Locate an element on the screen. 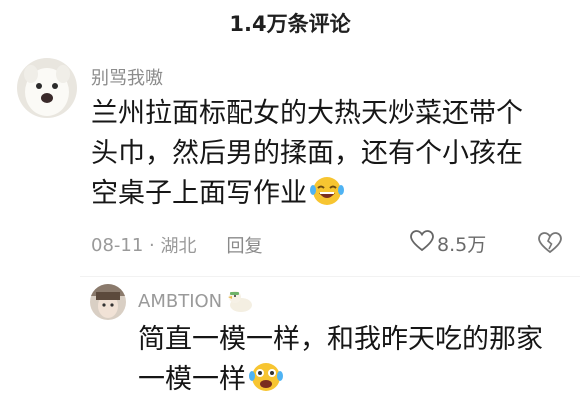 The width and height of the screenshot is (580, 417). reply-text: 简直一模一样，和我昨天吃的那家 一模一样 is located at coordinates (358, 360).